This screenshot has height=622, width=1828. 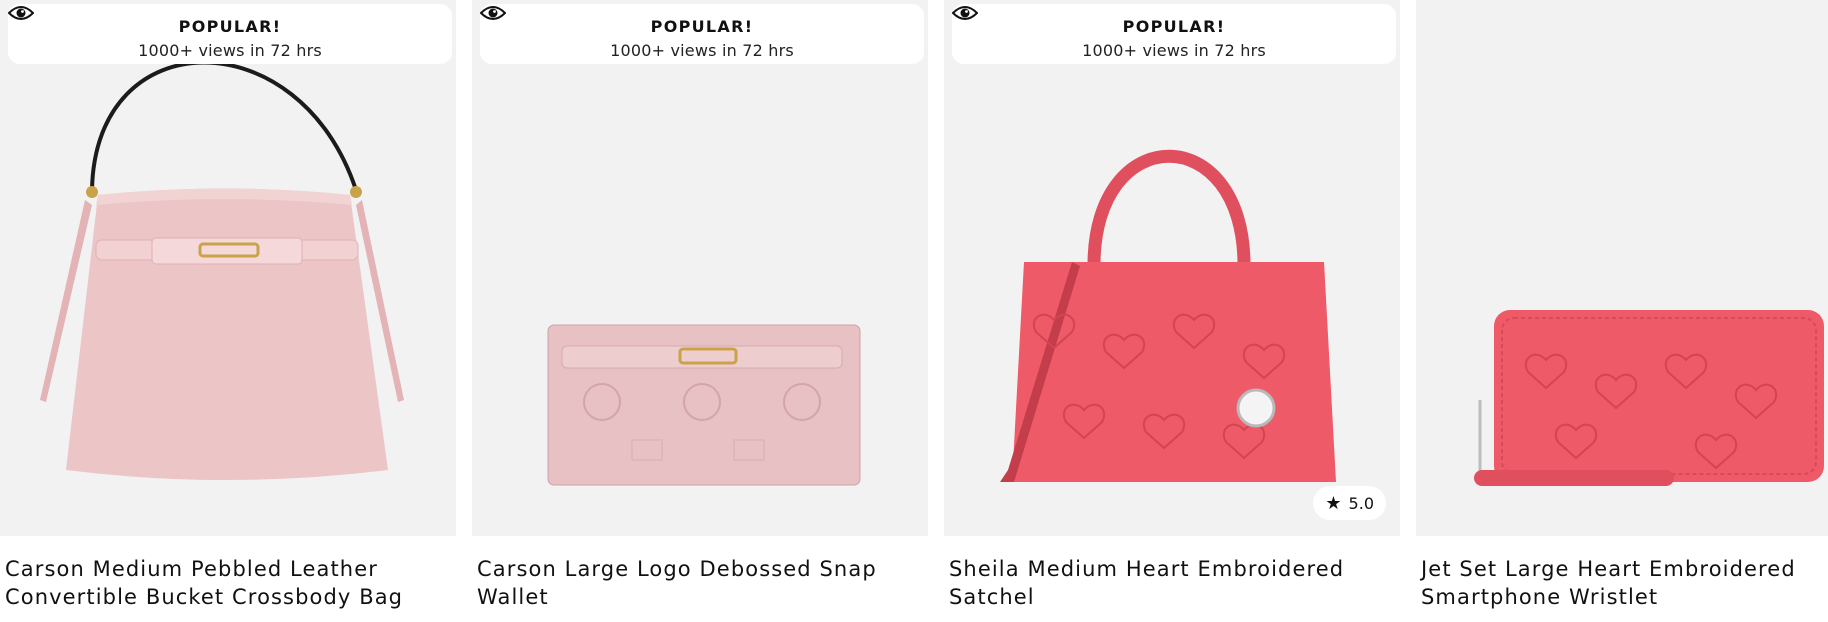 I want to click on rating-badge: ★ 5.0, so click(x=1349, y=503).